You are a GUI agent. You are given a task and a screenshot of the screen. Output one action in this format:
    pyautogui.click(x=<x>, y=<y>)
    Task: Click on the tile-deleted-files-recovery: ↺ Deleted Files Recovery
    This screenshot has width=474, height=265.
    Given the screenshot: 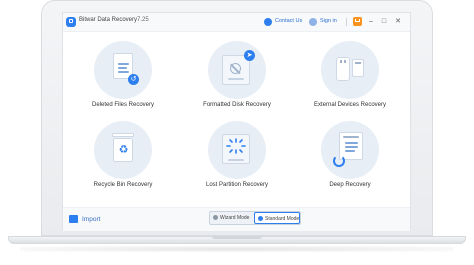 What is the action you would take?
    pyautogui.click(x=123, y=78)
    